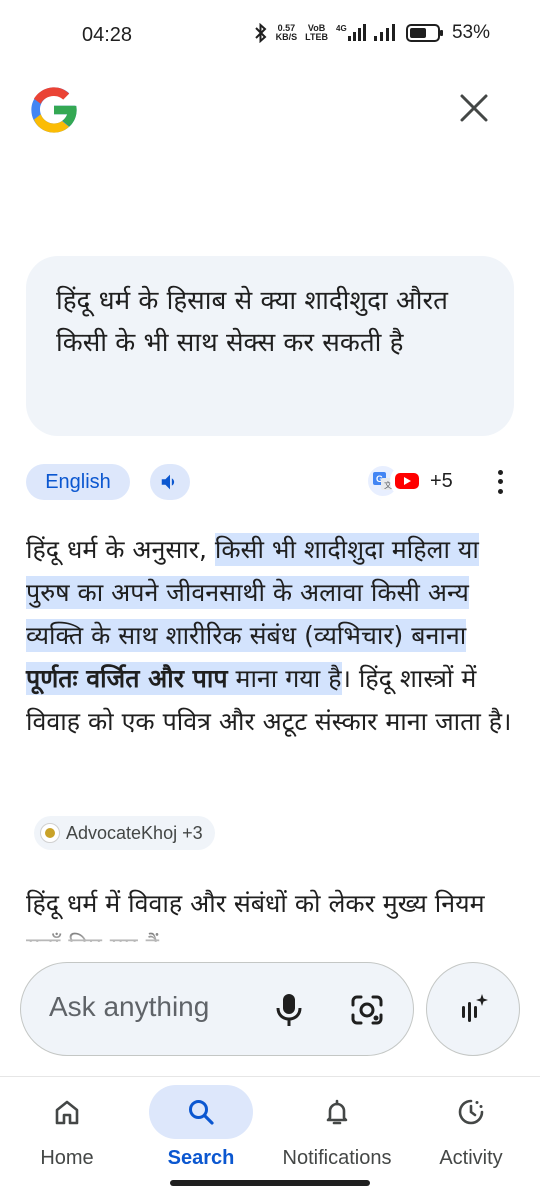 The image size is (540, 1199). I want to click on svg-text: 4G, so click(341, 28).